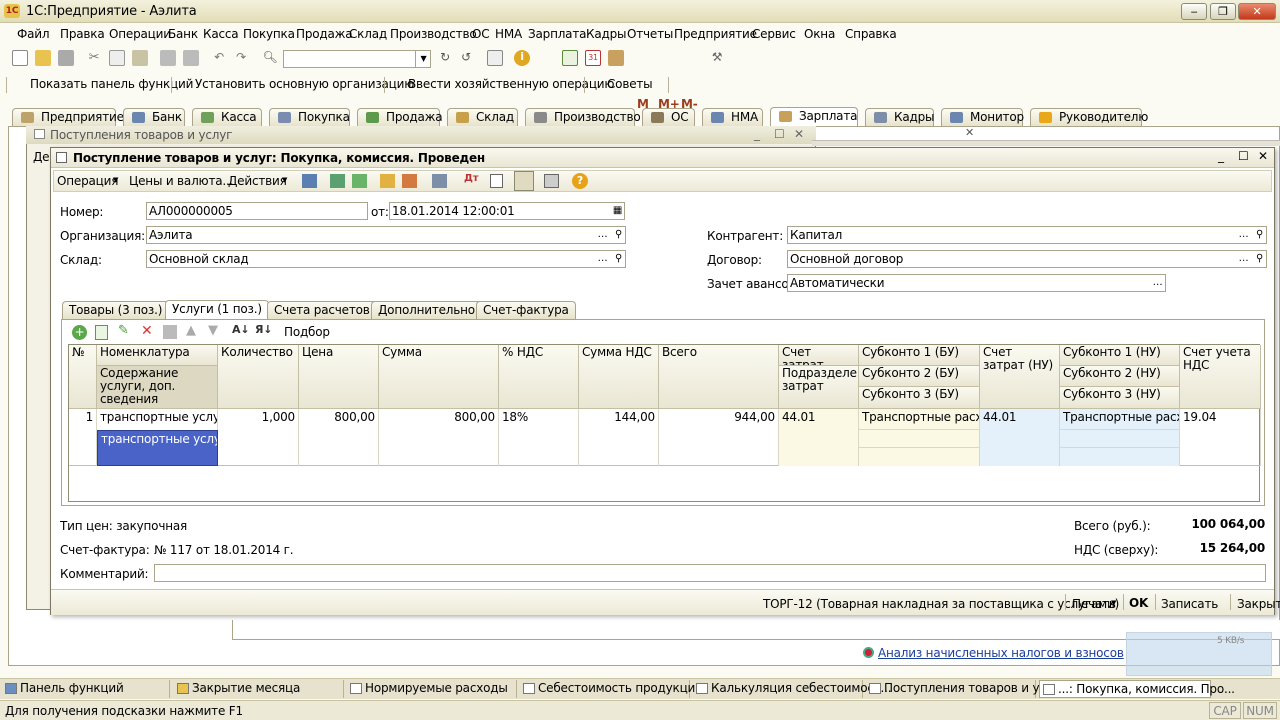 This screenshot has width=1280, height=720. What do you see at coordinates (117, 58) in the screenshot?
I see `copy-icon` at bounding box center [117, 58].